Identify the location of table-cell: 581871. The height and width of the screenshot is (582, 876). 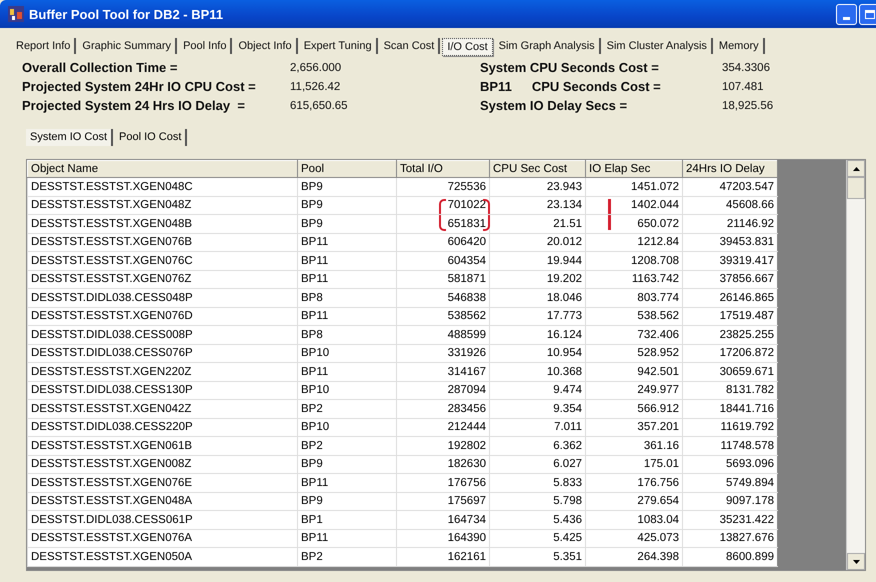
(443, 279).